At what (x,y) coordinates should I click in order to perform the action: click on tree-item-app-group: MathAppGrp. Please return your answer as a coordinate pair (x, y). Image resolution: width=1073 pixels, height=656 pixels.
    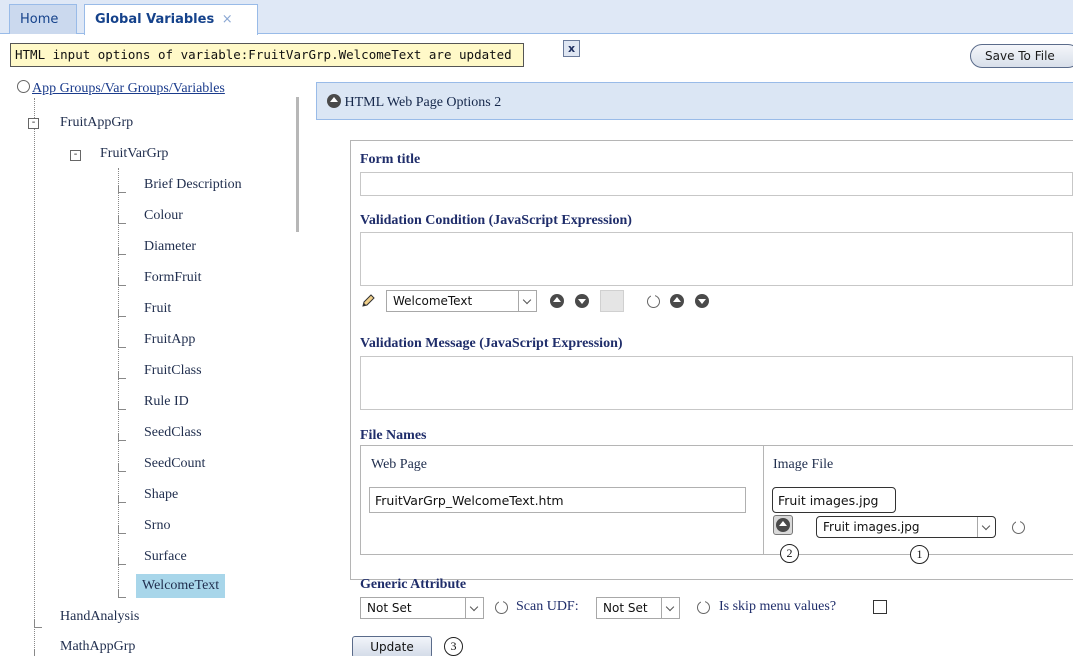
    Looking at the image, I should click on (97, 647).